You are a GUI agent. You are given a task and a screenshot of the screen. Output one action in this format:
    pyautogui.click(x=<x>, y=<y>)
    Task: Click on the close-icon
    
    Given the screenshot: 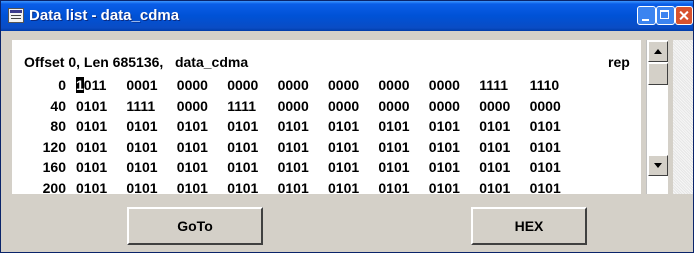 What is the action you would take?
    pyautogui.click(x=684, y=15)
    